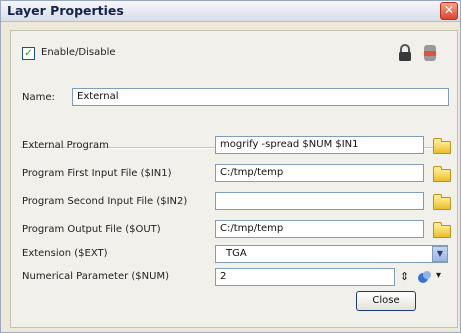 This screenshot has width=461, height=333. Describe the element at coordinates (319, 229) in the screenshot. I see `output-file-input: C:/tmp/temp` at that location.